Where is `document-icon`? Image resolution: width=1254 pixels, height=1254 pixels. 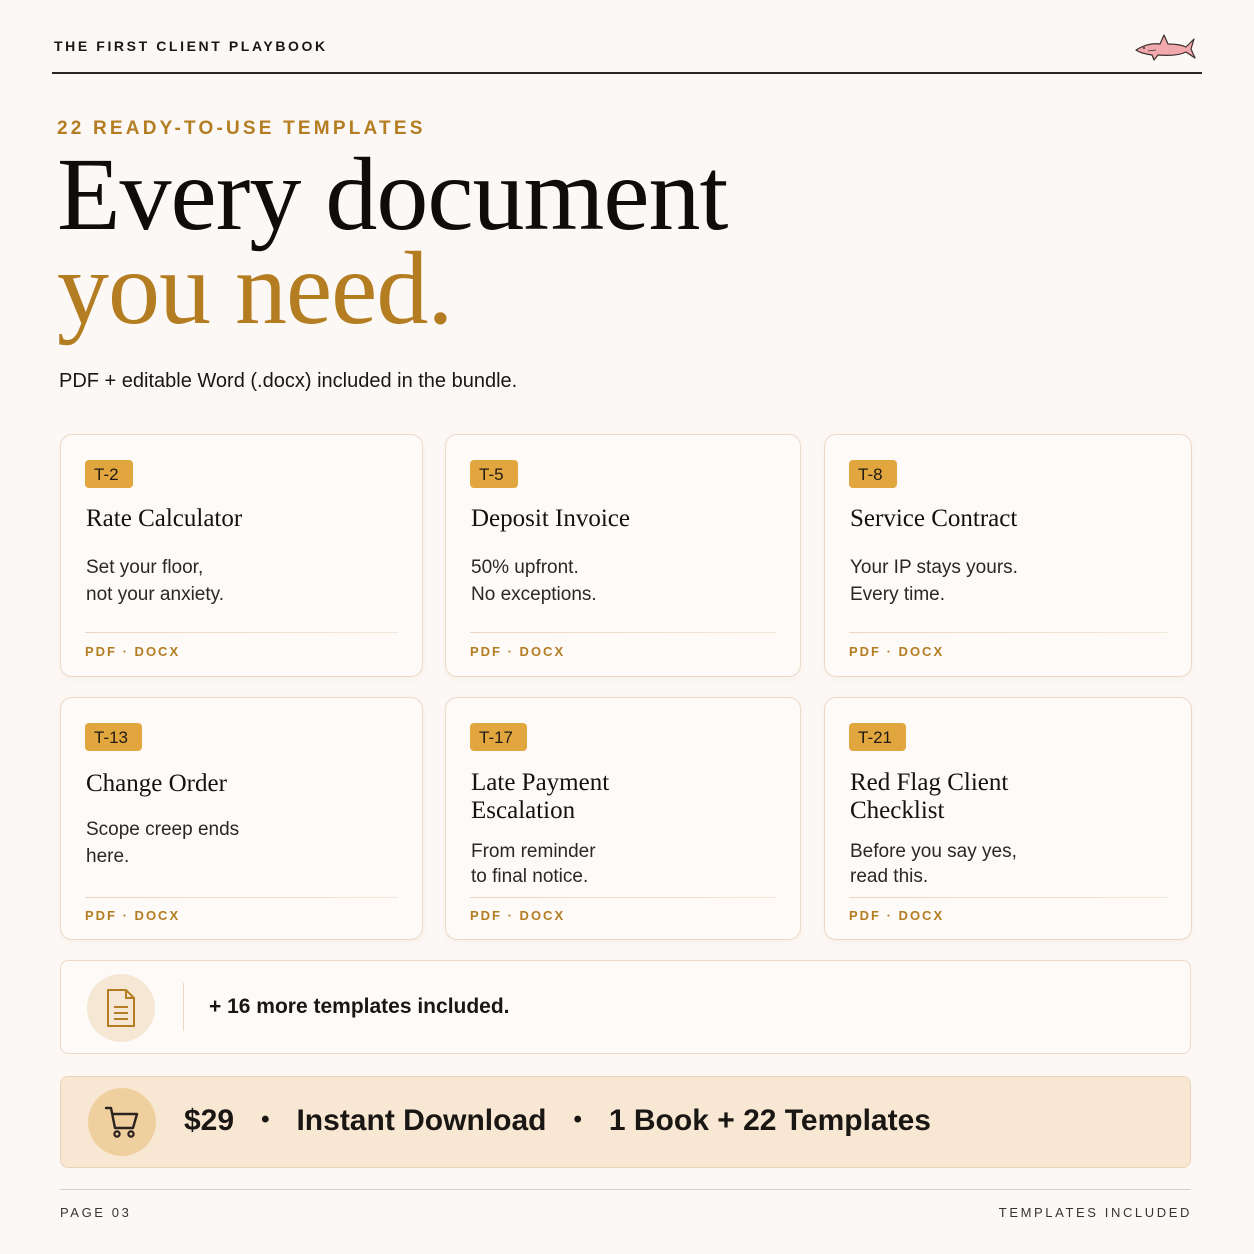 document-icon is located at coordinates (121, 1008).